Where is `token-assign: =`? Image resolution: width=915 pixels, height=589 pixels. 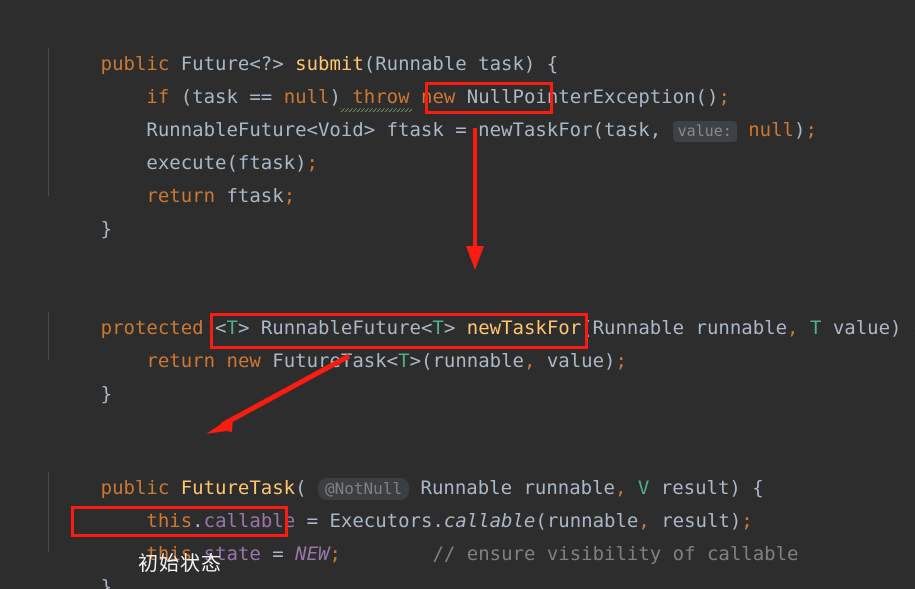
token-assign: = is located at coordinates (278, 554).